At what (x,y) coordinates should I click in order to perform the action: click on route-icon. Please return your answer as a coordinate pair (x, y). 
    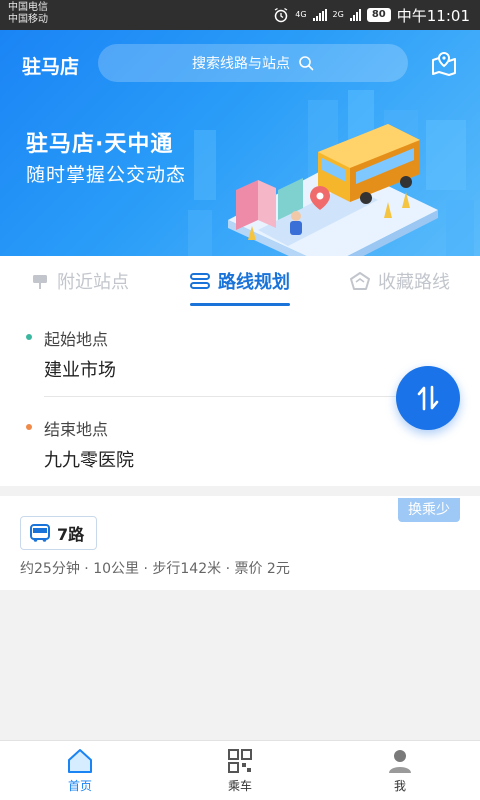
    Looking at the image, I should click on (200, 281).